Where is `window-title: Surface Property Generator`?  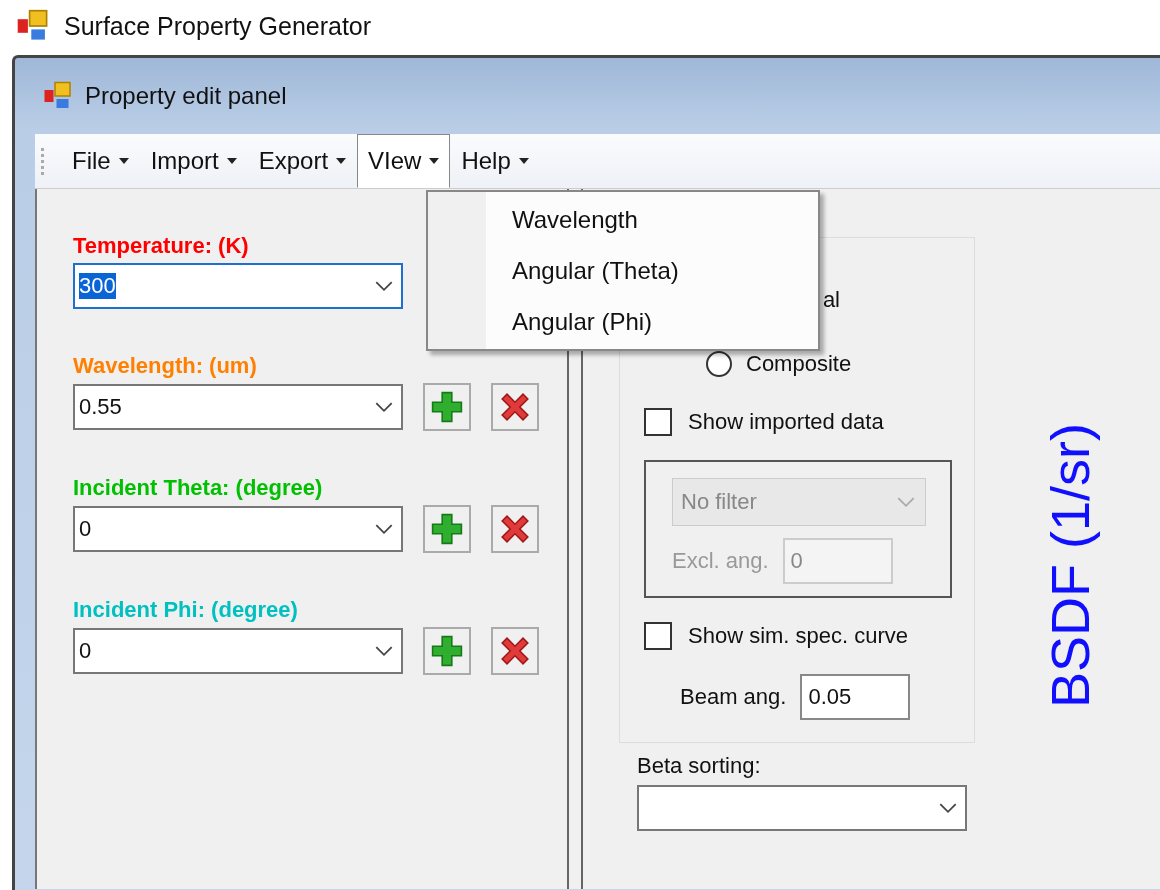
window-title: Surface Property Generator is located at coordinates (218, 26).